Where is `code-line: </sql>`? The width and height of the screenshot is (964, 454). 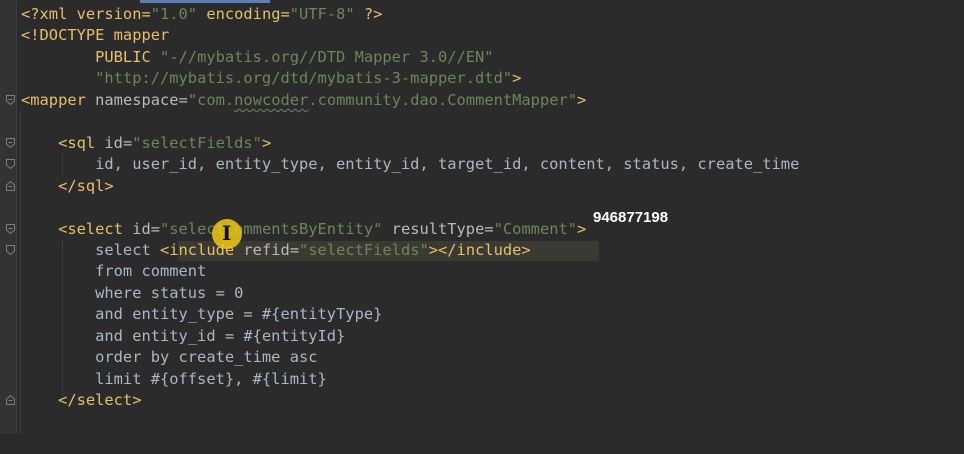 code-line: </sql> is located at coordinates (67, 186).